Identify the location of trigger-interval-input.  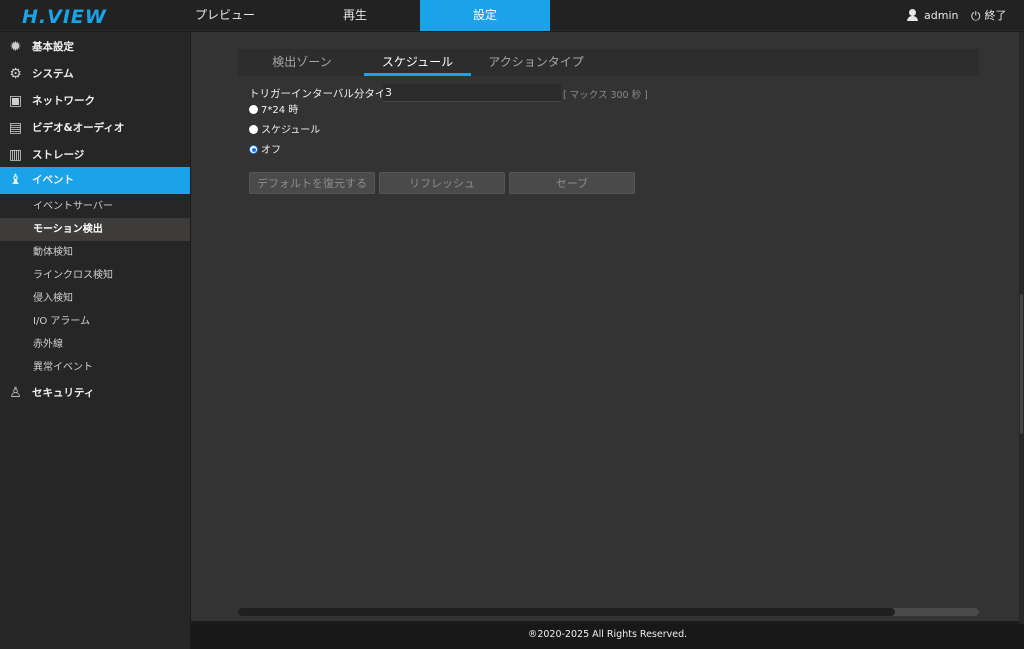
(472, 93).